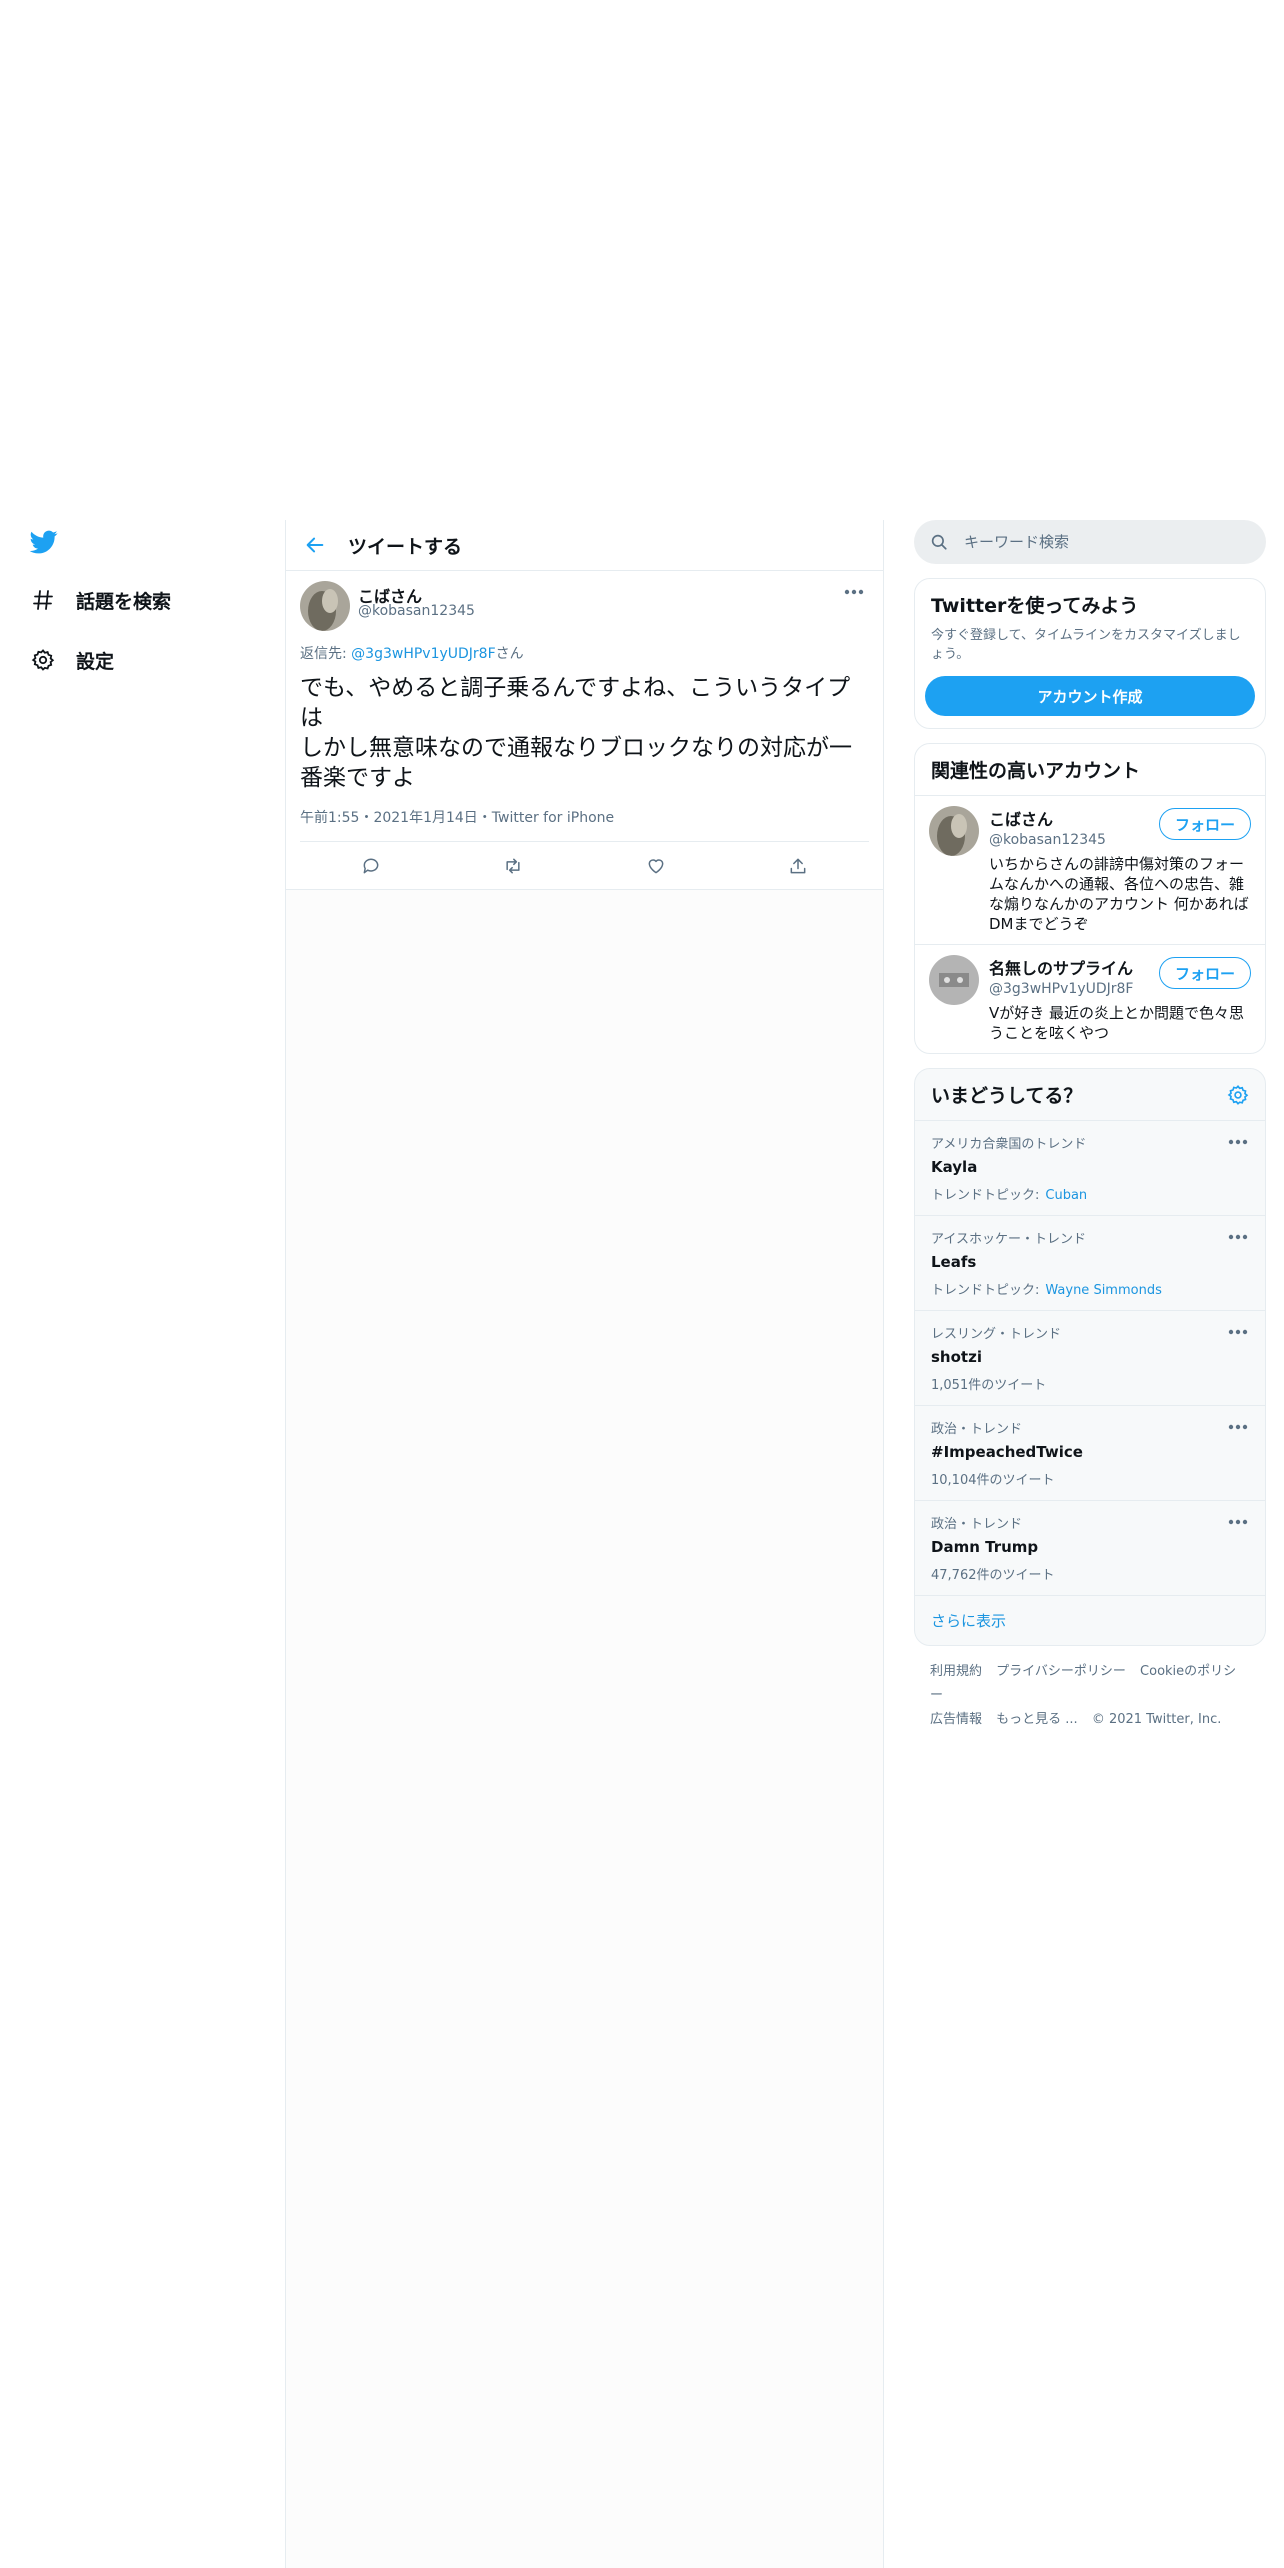 The height and width of the screenshot is (2568, 1284). I want to click on tweet-count: 1,051件のツイート, so click(989, 1385).